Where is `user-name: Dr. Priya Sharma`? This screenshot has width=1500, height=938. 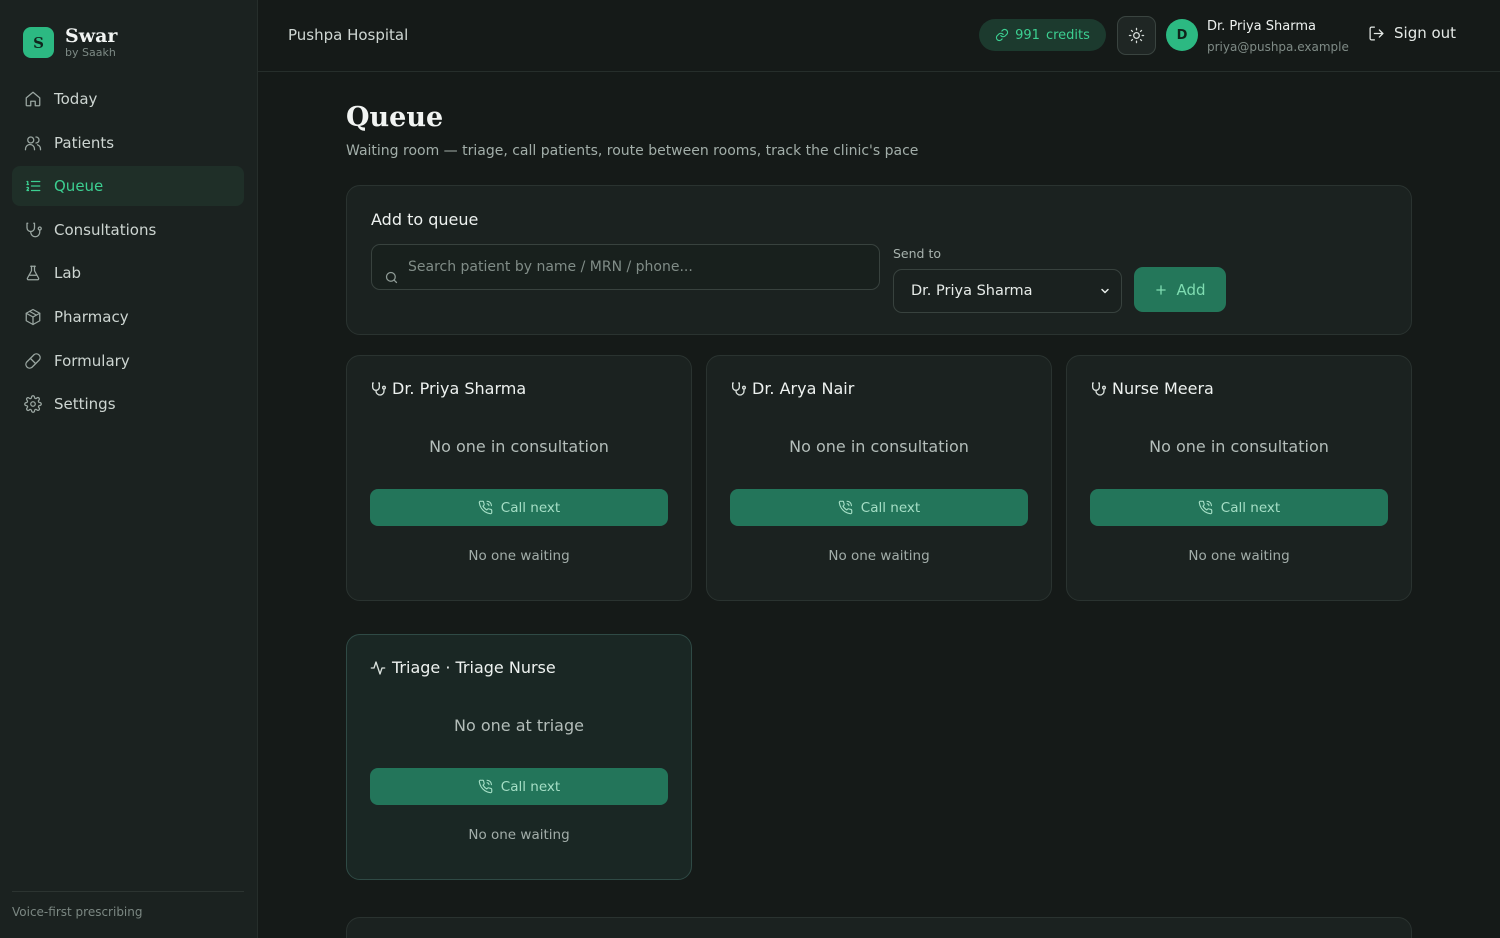 user-name: Dr. Priya Sharma is located at coordinates (1261, 26).